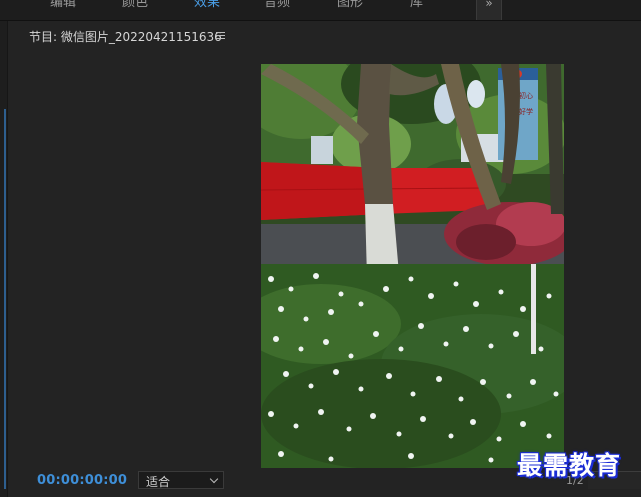  What do you see at coordinates (220, 36) in the screenshot?
I see `panel-menu-icon` at bounding box center [220, 36].